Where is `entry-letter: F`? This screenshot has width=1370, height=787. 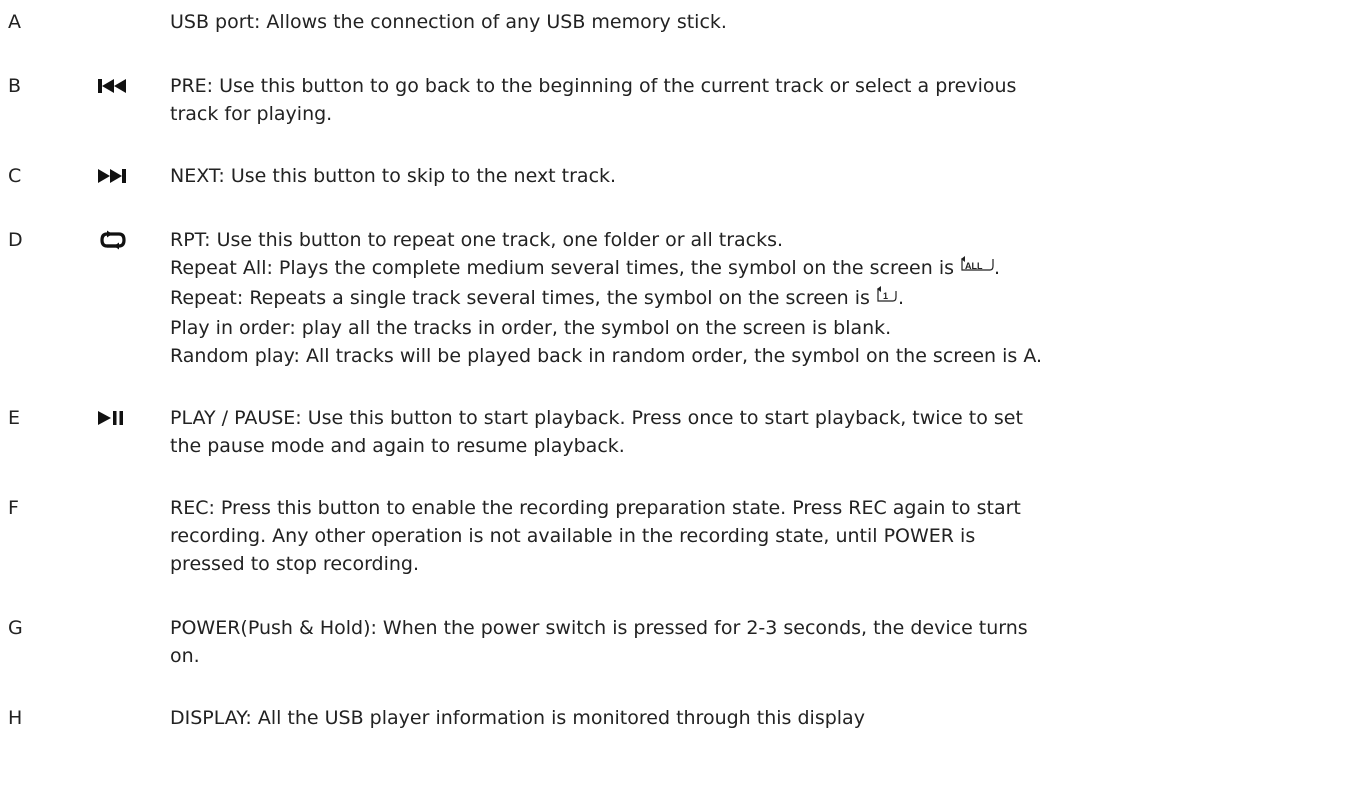 entry-letter: F is located at coordinates (13, 508).